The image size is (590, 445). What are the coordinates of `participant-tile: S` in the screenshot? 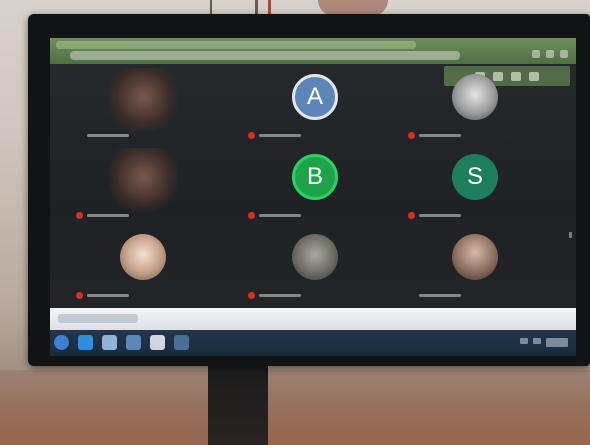 It's located at (475, 187).